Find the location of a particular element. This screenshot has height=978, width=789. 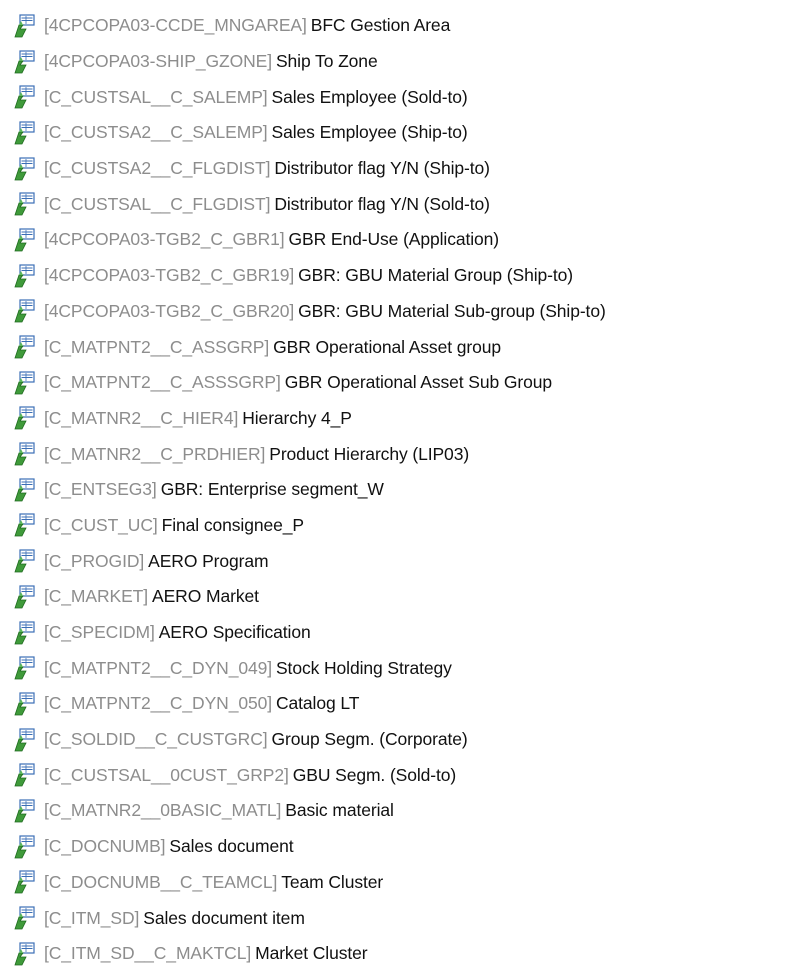

technical-name: [4CPCOPA03-TGB2_C_GBR1] is located at coordinates (164, 239).